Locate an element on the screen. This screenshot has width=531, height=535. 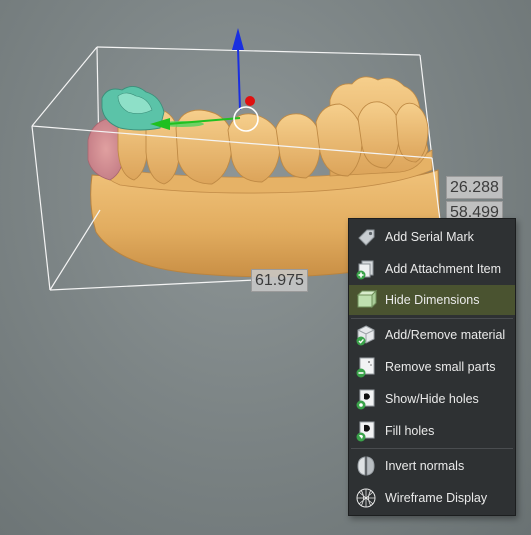
remove-parts-icon is located at coordinates (365, 367).